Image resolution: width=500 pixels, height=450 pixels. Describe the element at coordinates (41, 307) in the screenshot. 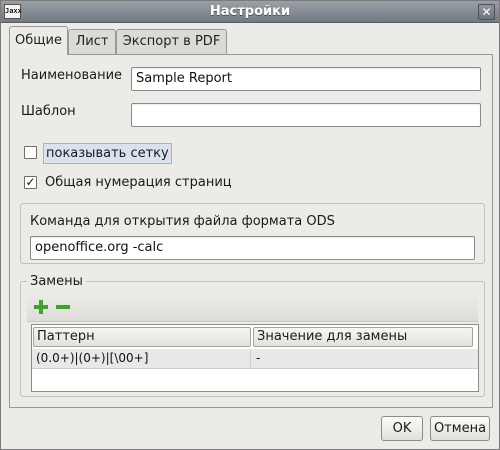

I see `plus-icon` at that location.